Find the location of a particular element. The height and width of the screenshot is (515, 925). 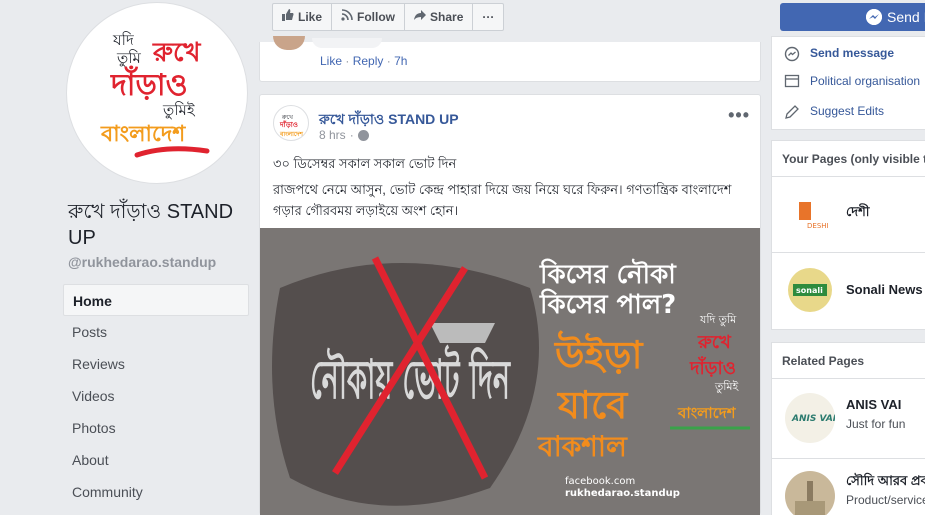

poster-footer-1: facebook.com is located at coordinates (600, 481).